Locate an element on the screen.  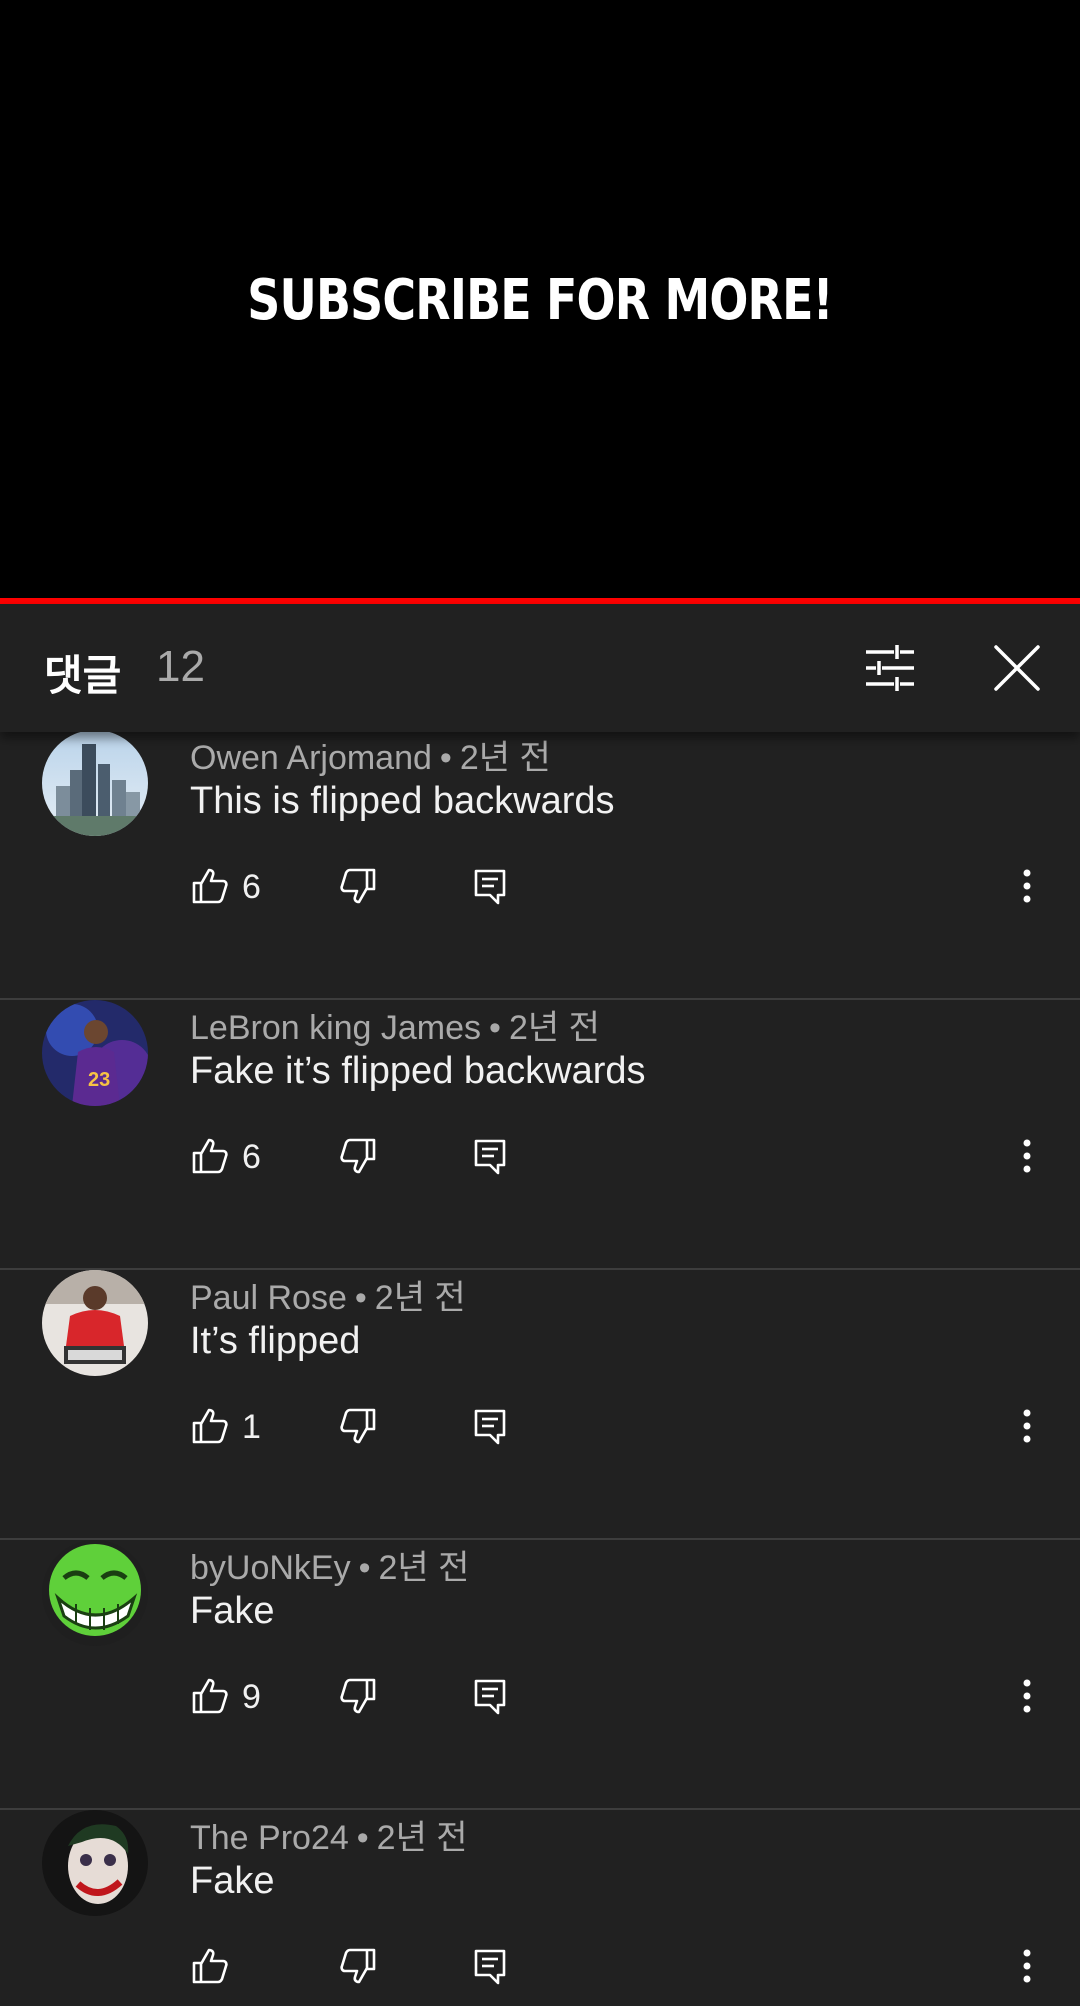
comment-actions is located at coordinates (635, 1976).